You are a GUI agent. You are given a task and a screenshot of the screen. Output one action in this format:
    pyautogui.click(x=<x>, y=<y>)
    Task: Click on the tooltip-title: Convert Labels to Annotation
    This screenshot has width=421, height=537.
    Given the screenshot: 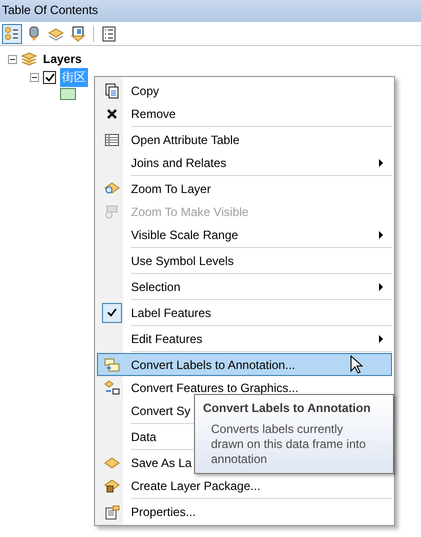 What is the action you would take?
    pyautogui.click(x=287, y=408)
    